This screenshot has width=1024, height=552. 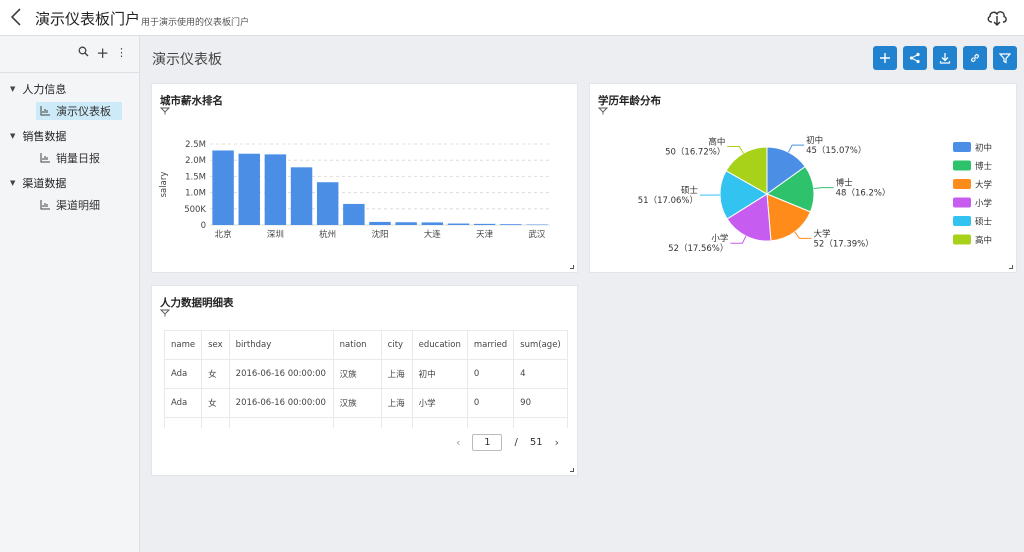 I want to click on next-page-icon: ›, so click(x=557, y=442).